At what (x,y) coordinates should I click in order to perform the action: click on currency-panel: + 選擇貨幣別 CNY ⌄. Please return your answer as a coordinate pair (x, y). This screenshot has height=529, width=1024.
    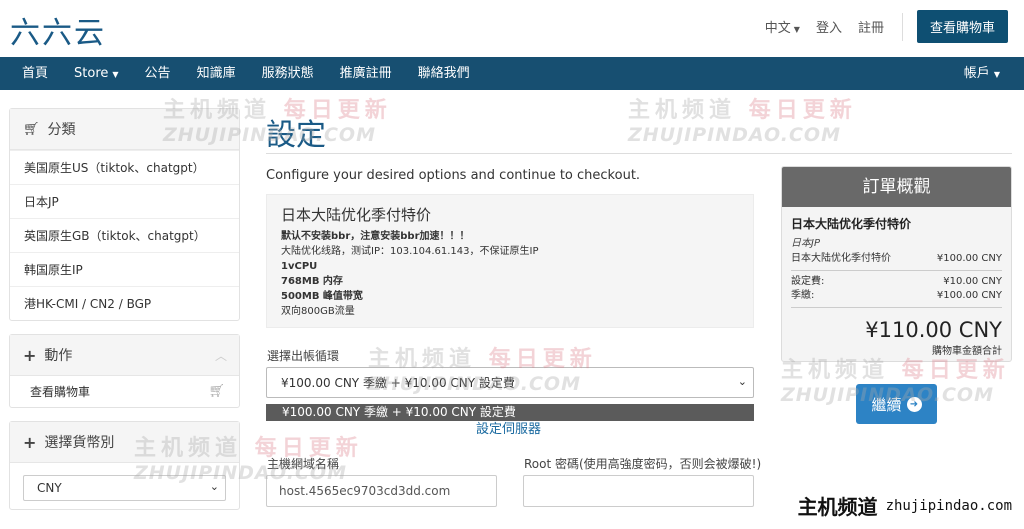
    Looking at the image, I should click on (124, 465).